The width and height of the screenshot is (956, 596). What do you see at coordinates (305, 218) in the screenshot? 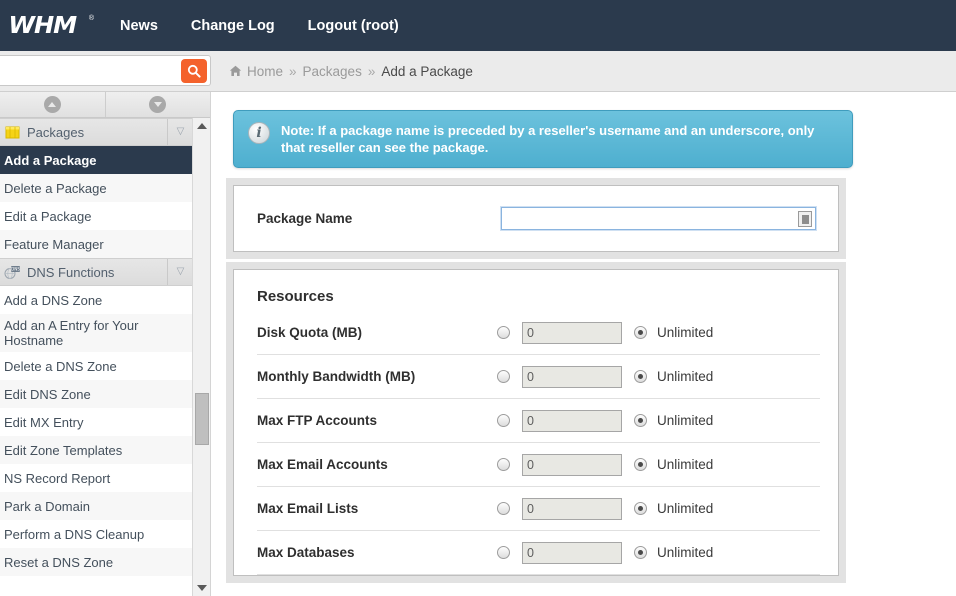
I see `package-name-label: Package Name` at bounding box center [305, 218].